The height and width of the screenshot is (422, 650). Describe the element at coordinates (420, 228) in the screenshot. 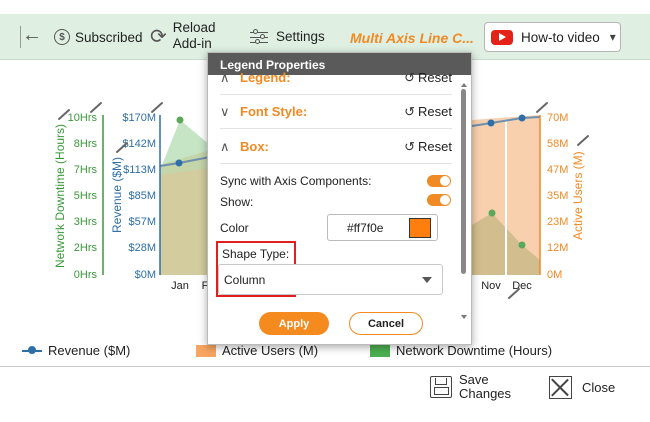

I see `color-swatch-button` at that location.